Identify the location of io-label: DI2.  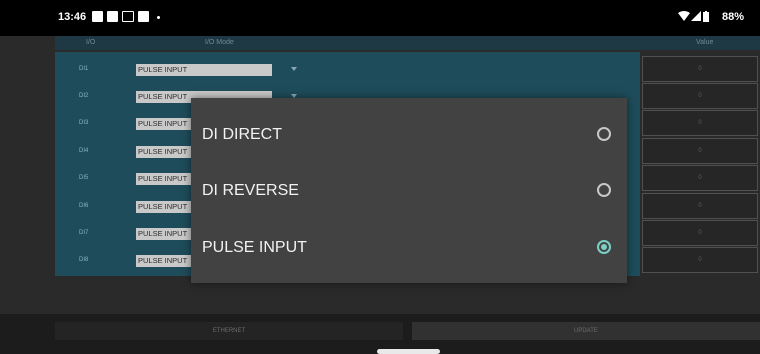
(84, 96).